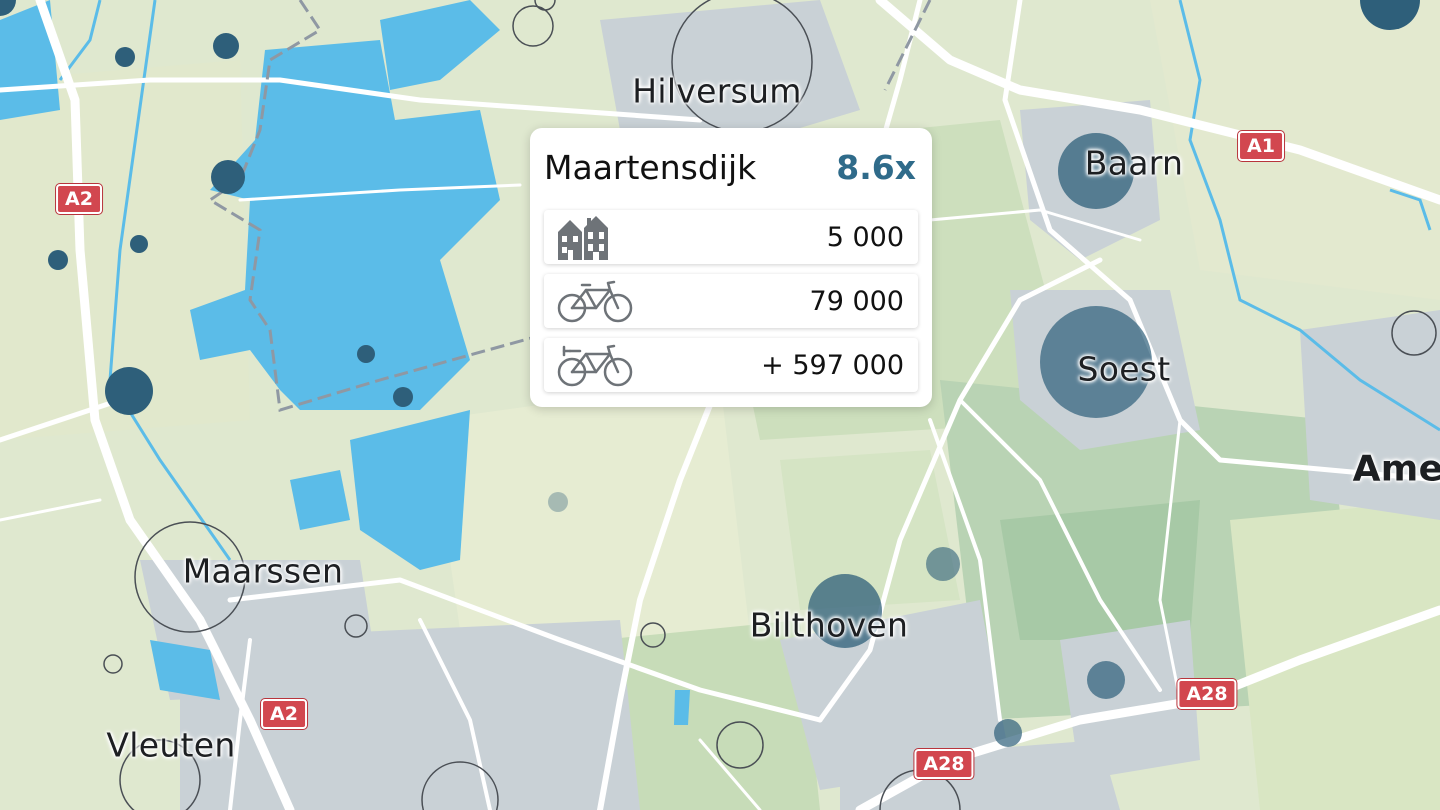  I want to click on popup-row-residents: 5 000, so click(731, 237).